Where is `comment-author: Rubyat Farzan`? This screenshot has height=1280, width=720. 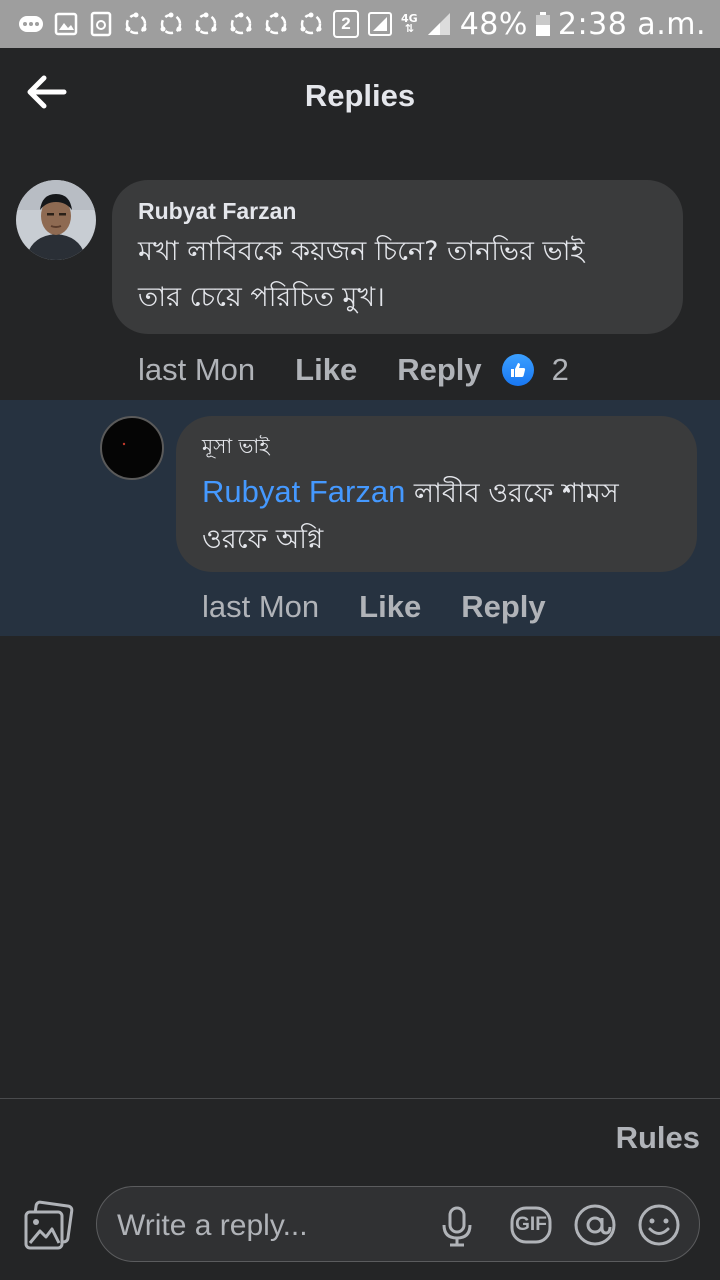 comment-author: Rubyat Farzan is located at coordinates (397, 211).